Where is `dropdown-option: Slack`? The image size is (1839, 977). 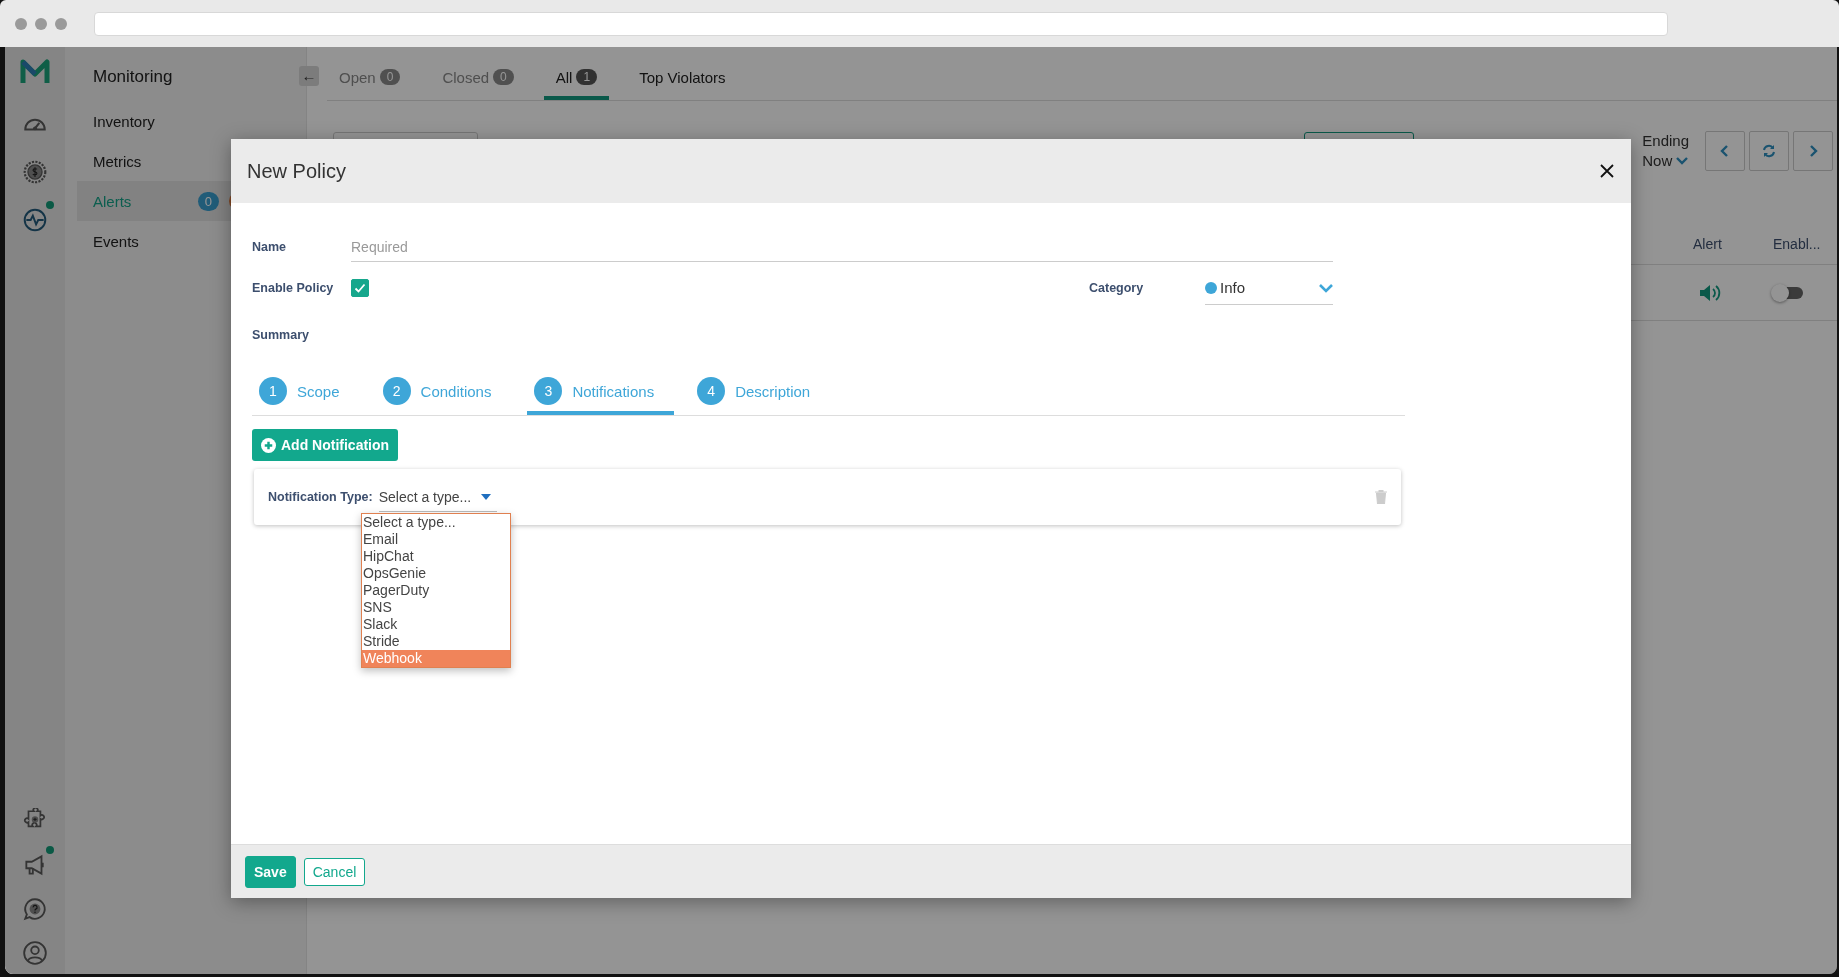
dropdown-option: Slack is located at coordinates (436, 624).